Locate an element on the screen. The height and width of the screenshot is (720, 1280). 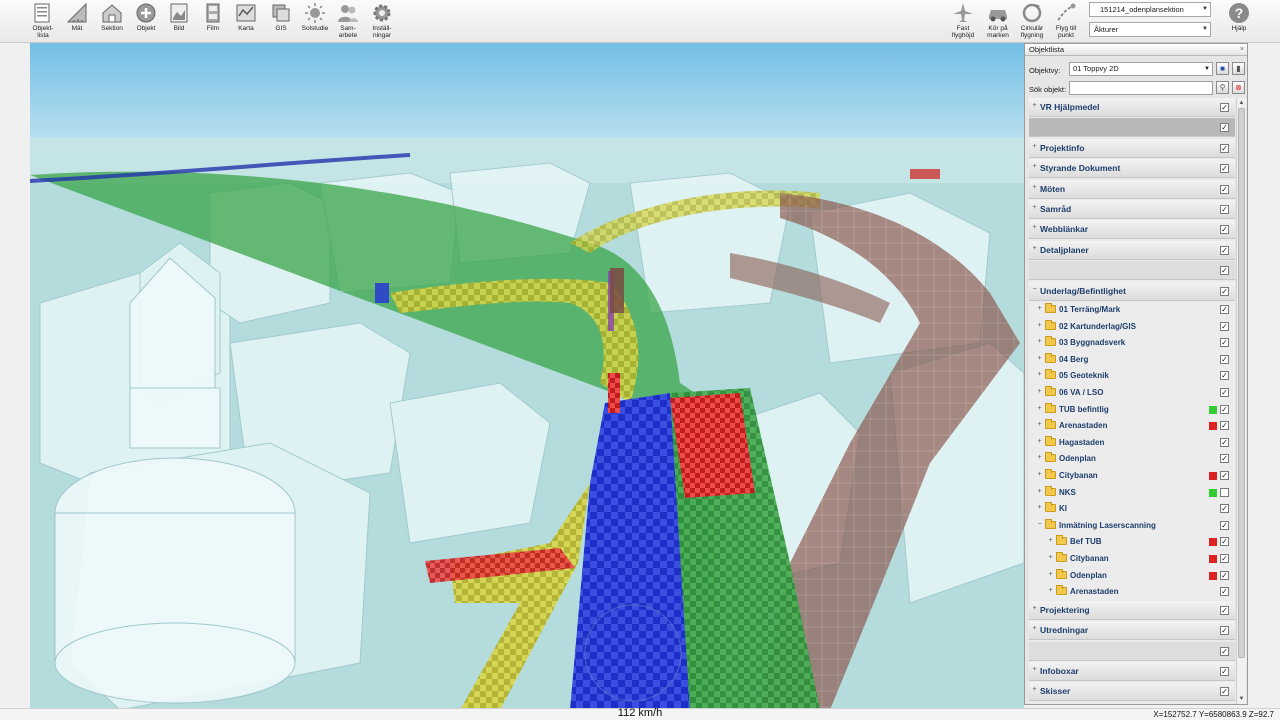
map-button: Karta is located at coordinates (246, 21).